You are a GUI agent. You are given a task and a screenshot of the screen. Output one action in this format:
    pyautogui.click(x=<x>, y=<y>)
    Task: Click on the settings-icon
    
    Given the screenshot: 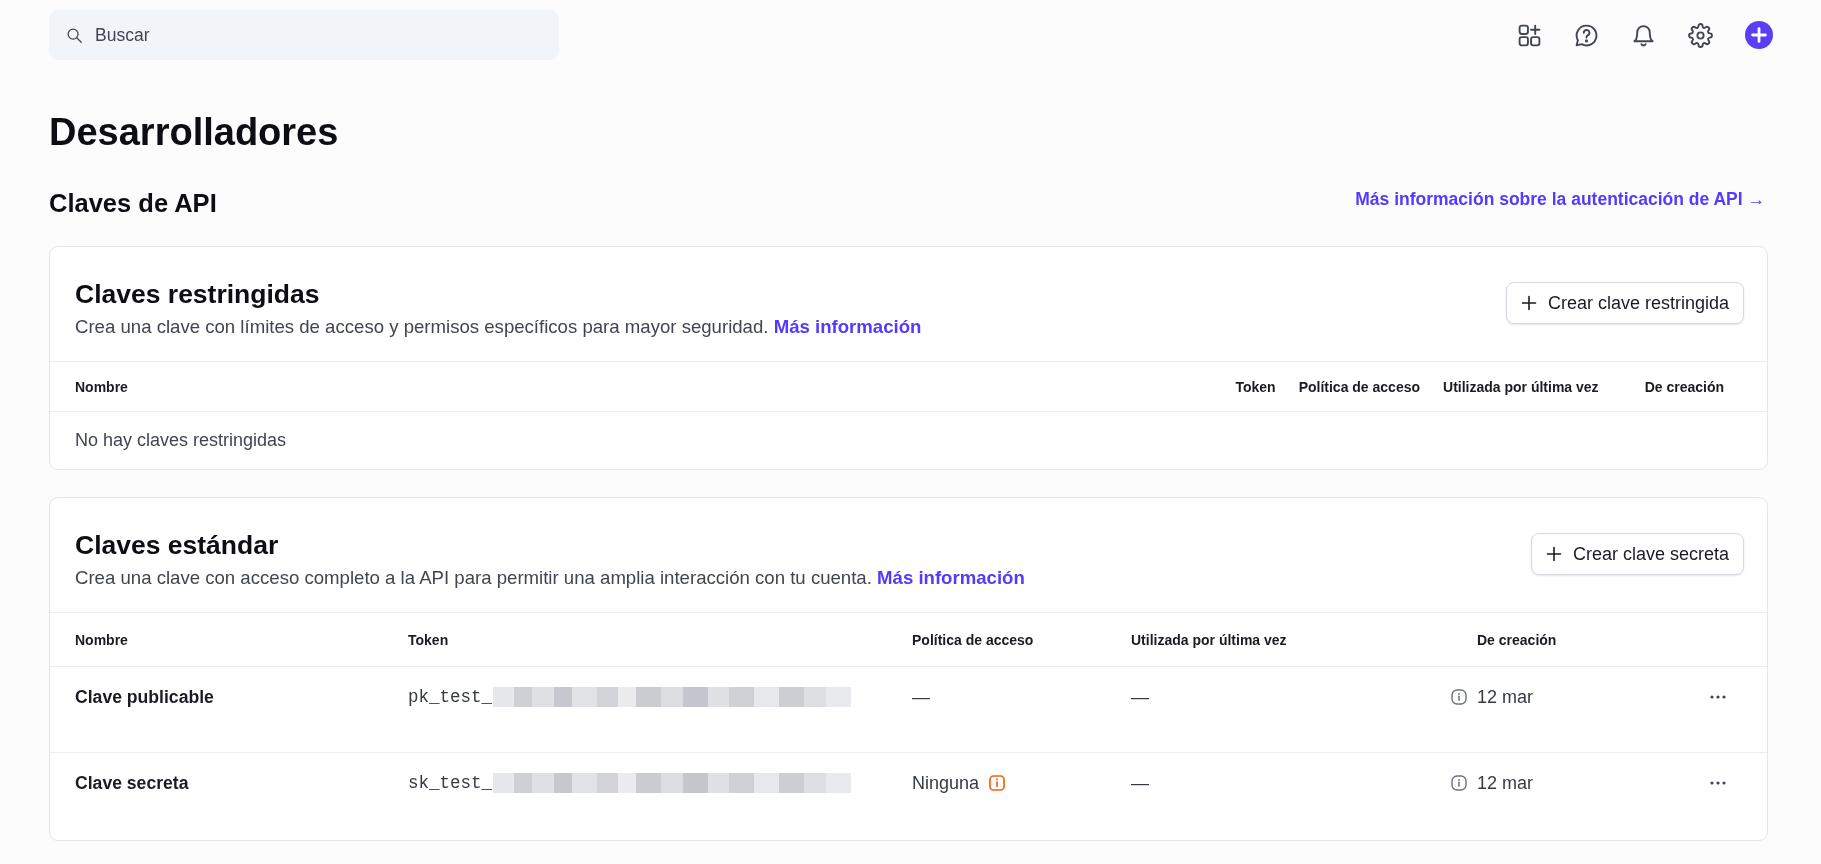 What is the action you would take?
    pyautogui.click(x=1700, y=35)
    